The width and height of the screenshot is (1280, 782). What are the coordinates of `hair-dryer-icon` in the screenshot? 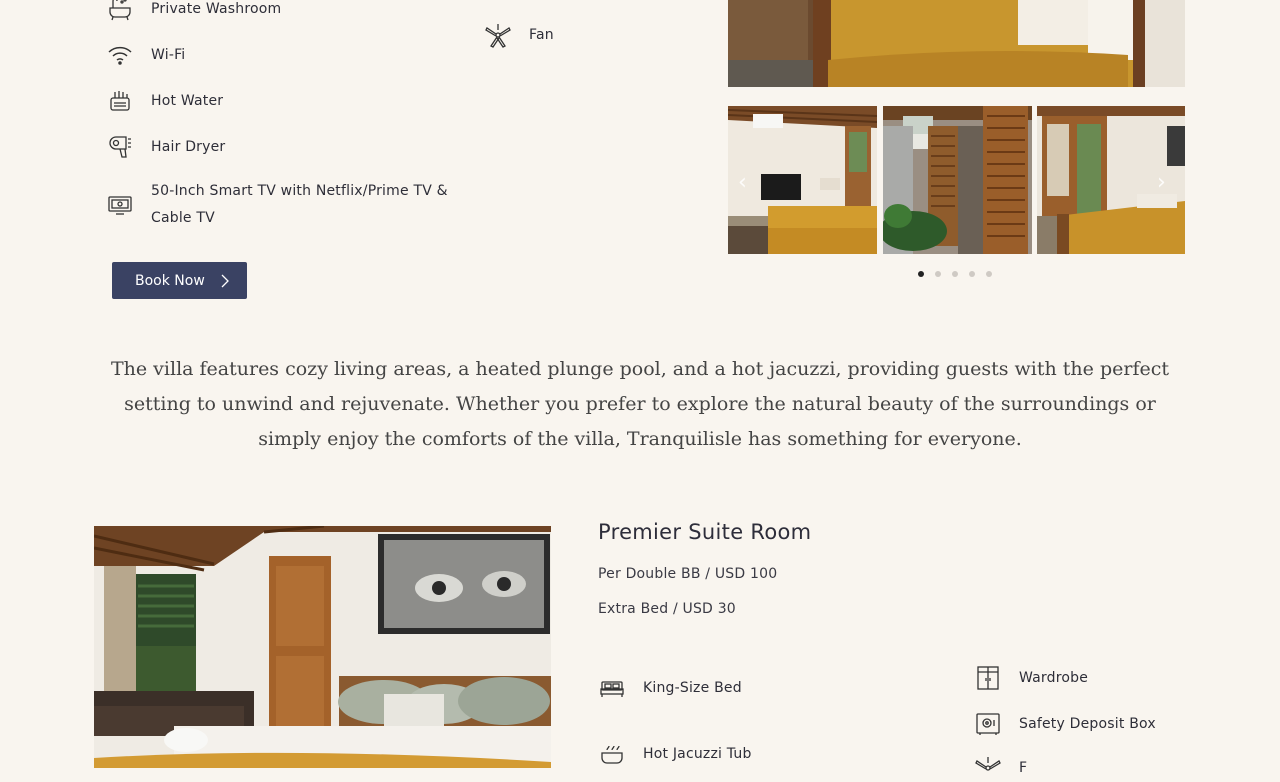 It's located at (120, 147).